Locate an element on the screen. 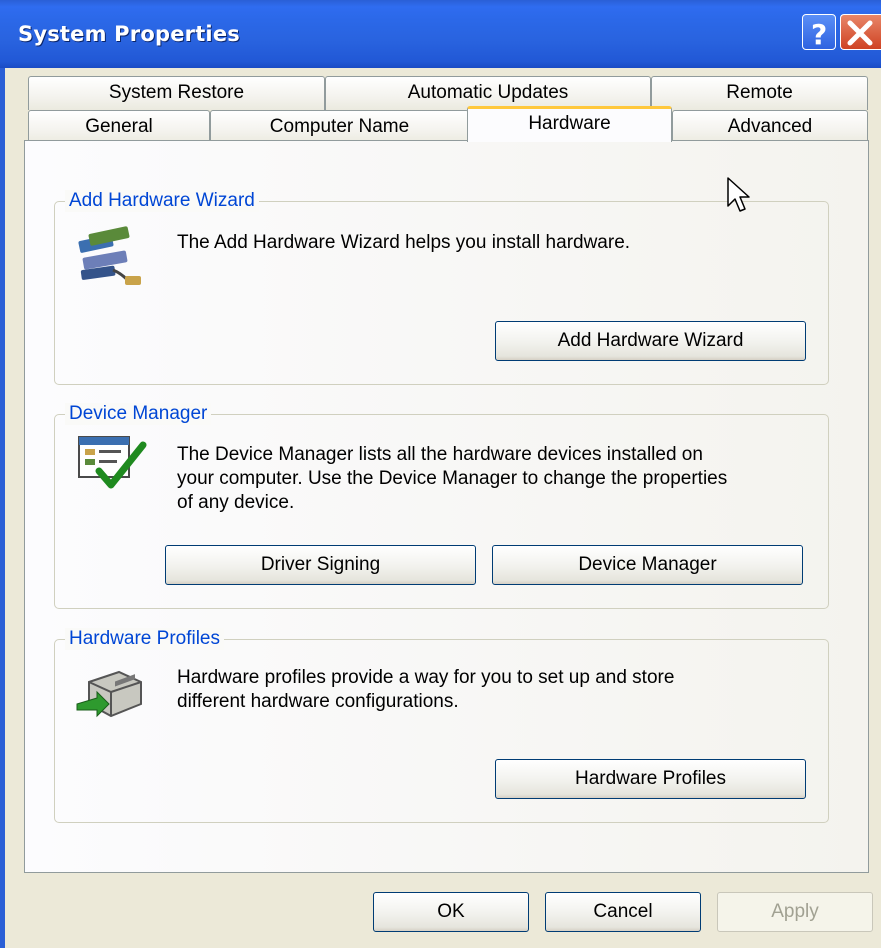 Image resolution: width=881 pixels, height=948 pixels. tab-label: System Restore is located at coordinates (176, 92).